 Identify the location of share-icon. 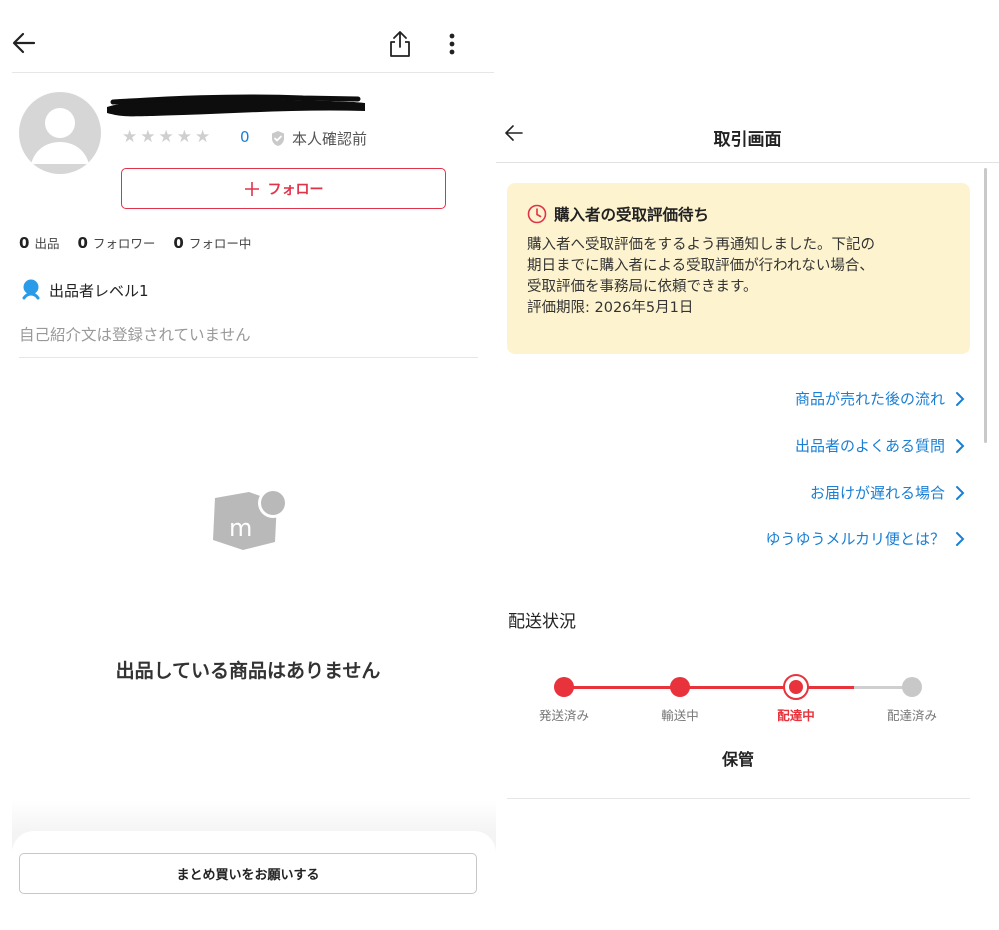
(400, 44).